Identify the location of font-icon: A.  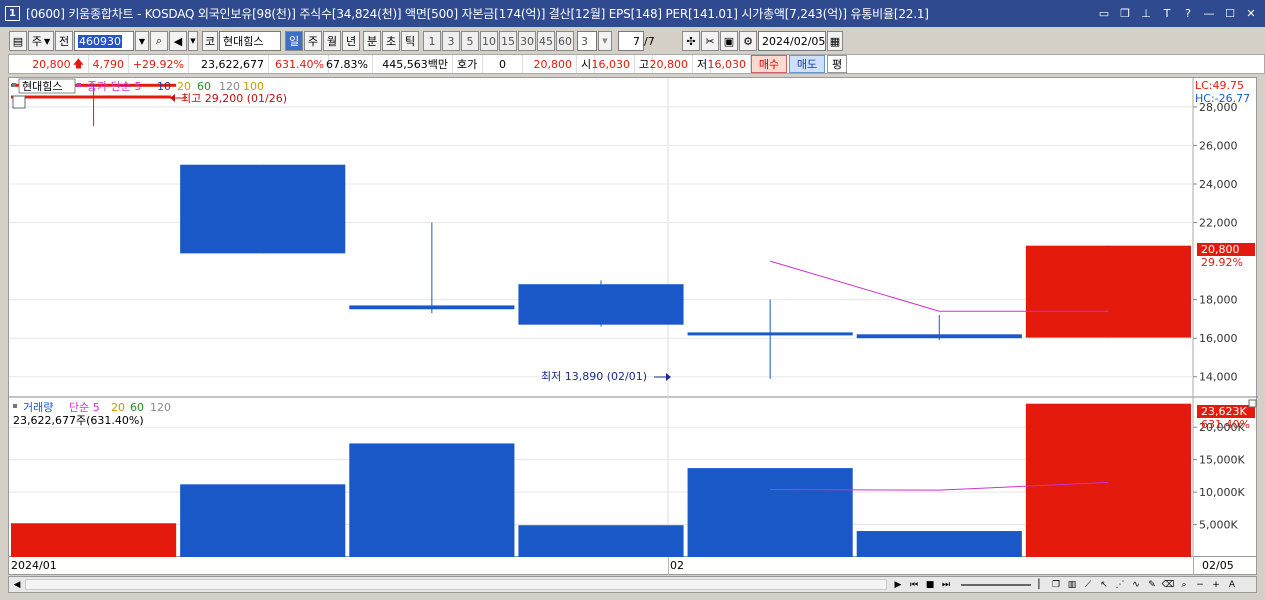
(1232, 585).